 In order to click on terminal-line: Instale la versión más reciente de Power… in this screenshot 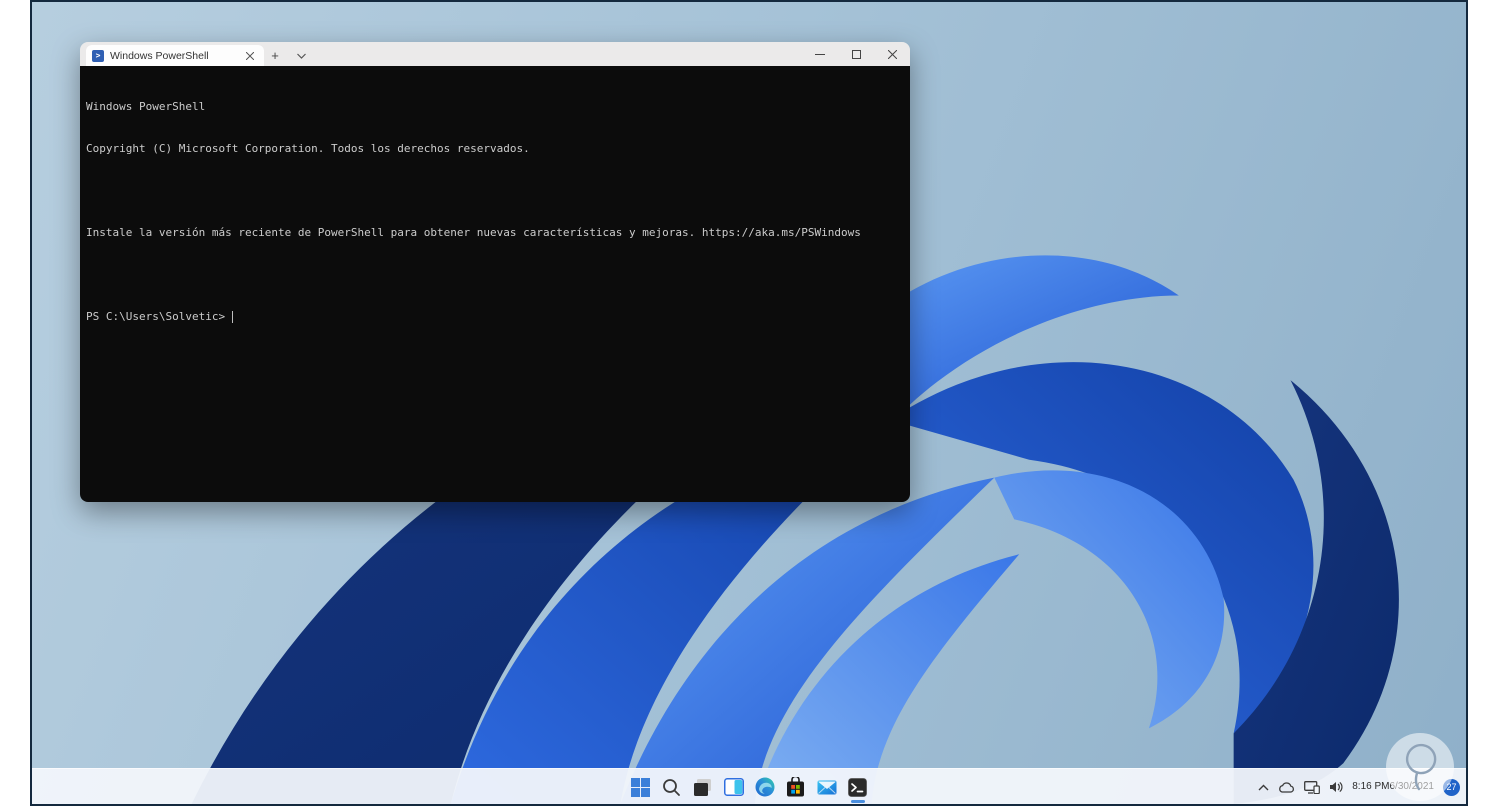, I will do `click(473, 232)`.